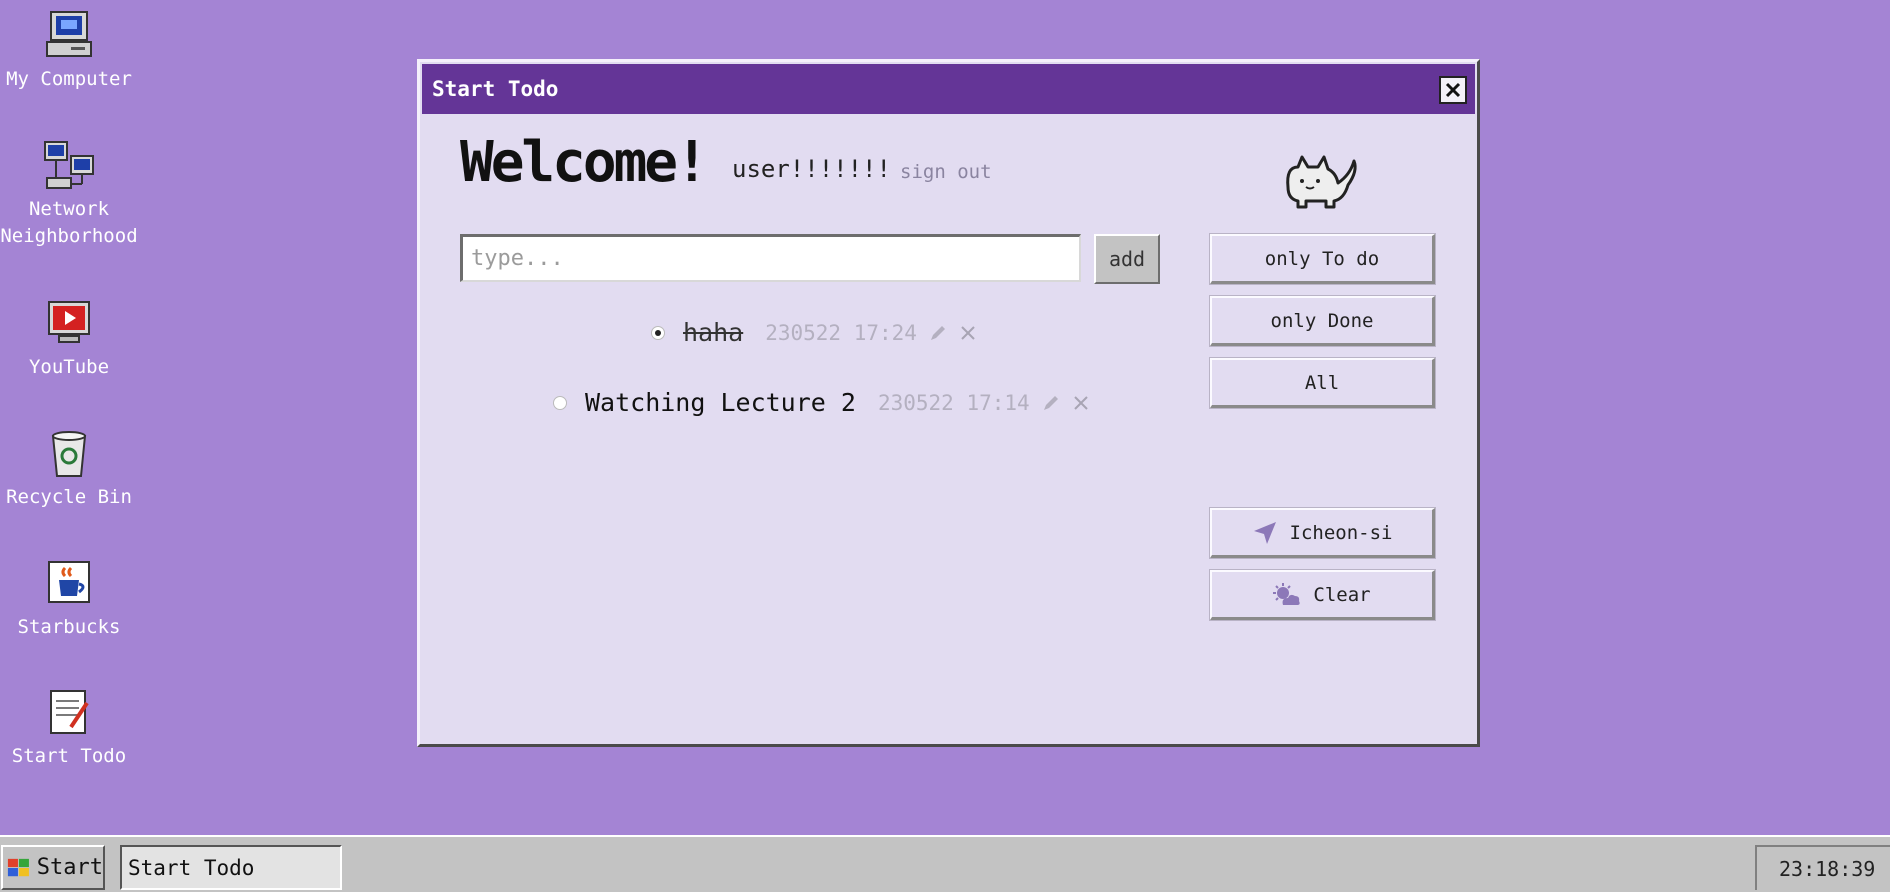  I want to click on username-label: user!!!!!!!, so click(811, 169).